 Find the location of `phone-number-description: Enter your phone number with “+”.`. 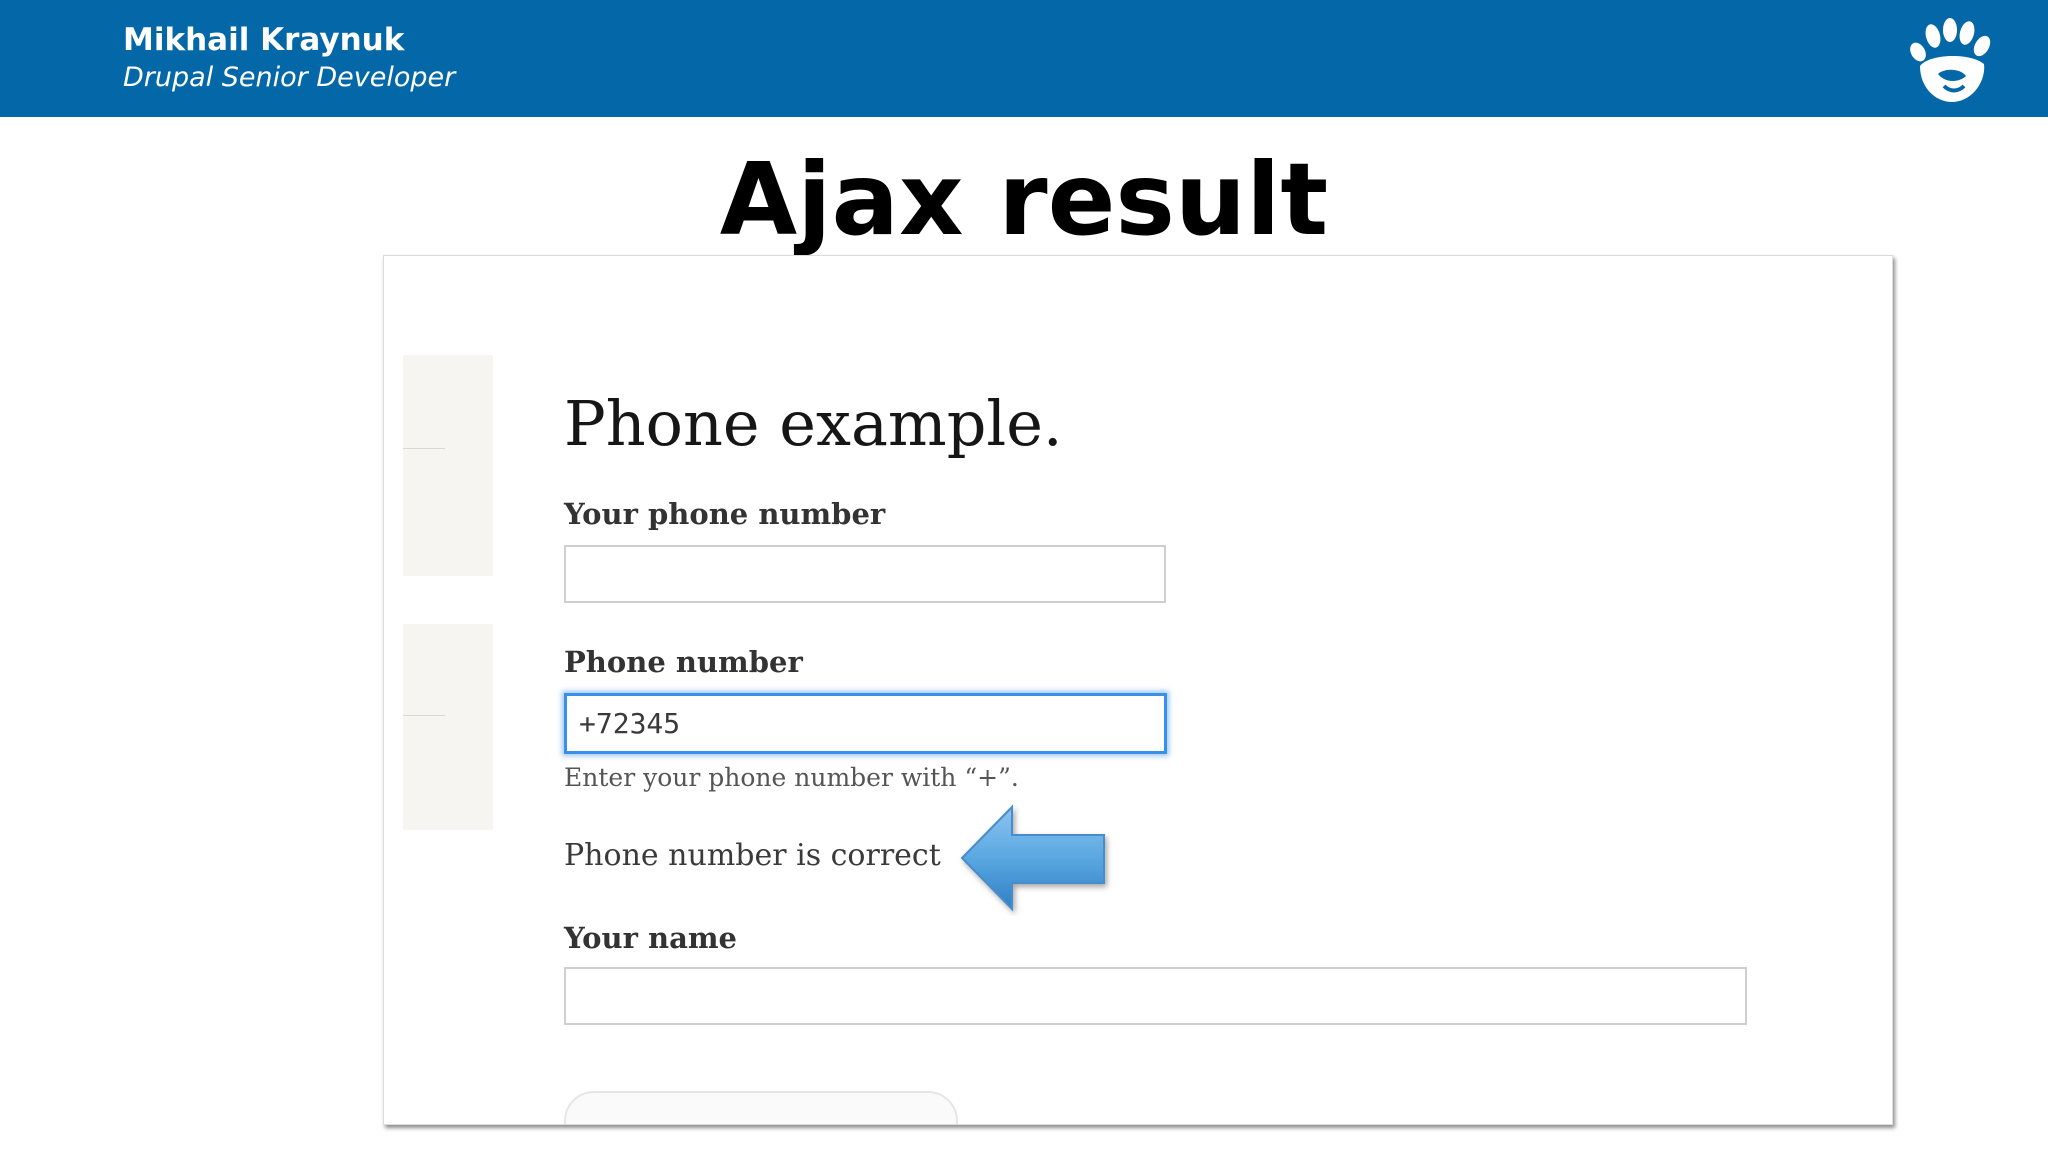

phone-number-description: Enter your phone number with “+”. is located at coordinates (791, 777).